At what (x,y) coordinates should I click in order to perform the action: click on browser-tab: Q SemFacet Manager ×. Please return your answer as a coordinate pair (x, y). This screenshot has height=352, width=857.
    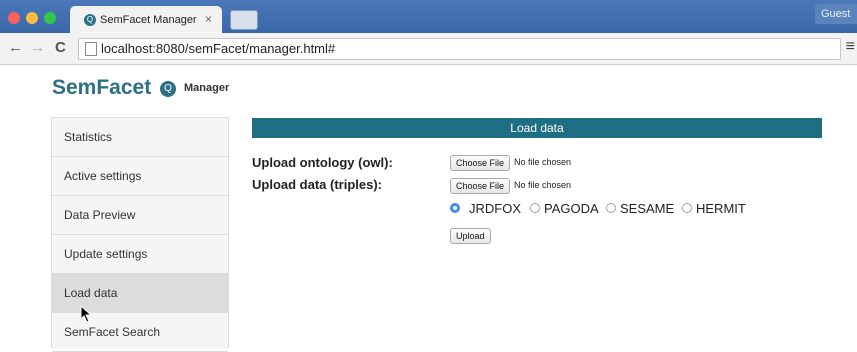
    Looking at the image, I should click on (146, 19).